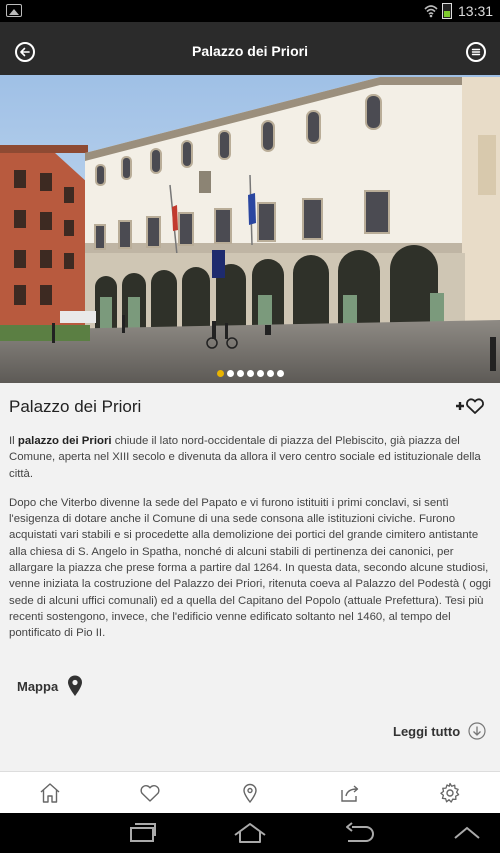 The image size is (500, 853). I want to click on read-all-button: Leggi tutto, so click(439, 731).